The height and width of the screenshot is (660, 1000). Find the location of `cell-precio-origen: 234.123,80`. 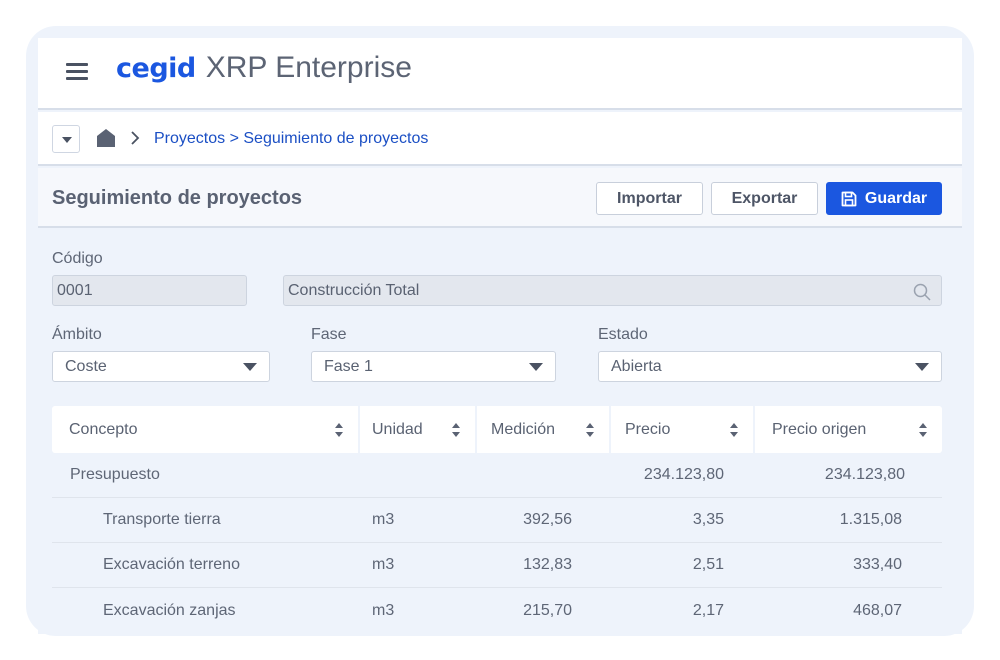

cell-precio-origen: 234.123,80 is located at coordinates (864, 474).